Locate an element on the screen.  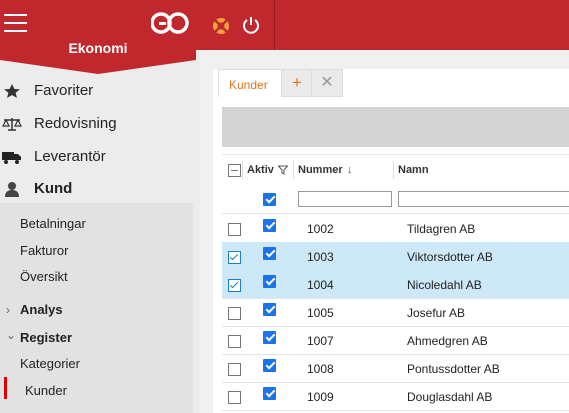
filter-nummer-input is located at coordinates (345, 199).